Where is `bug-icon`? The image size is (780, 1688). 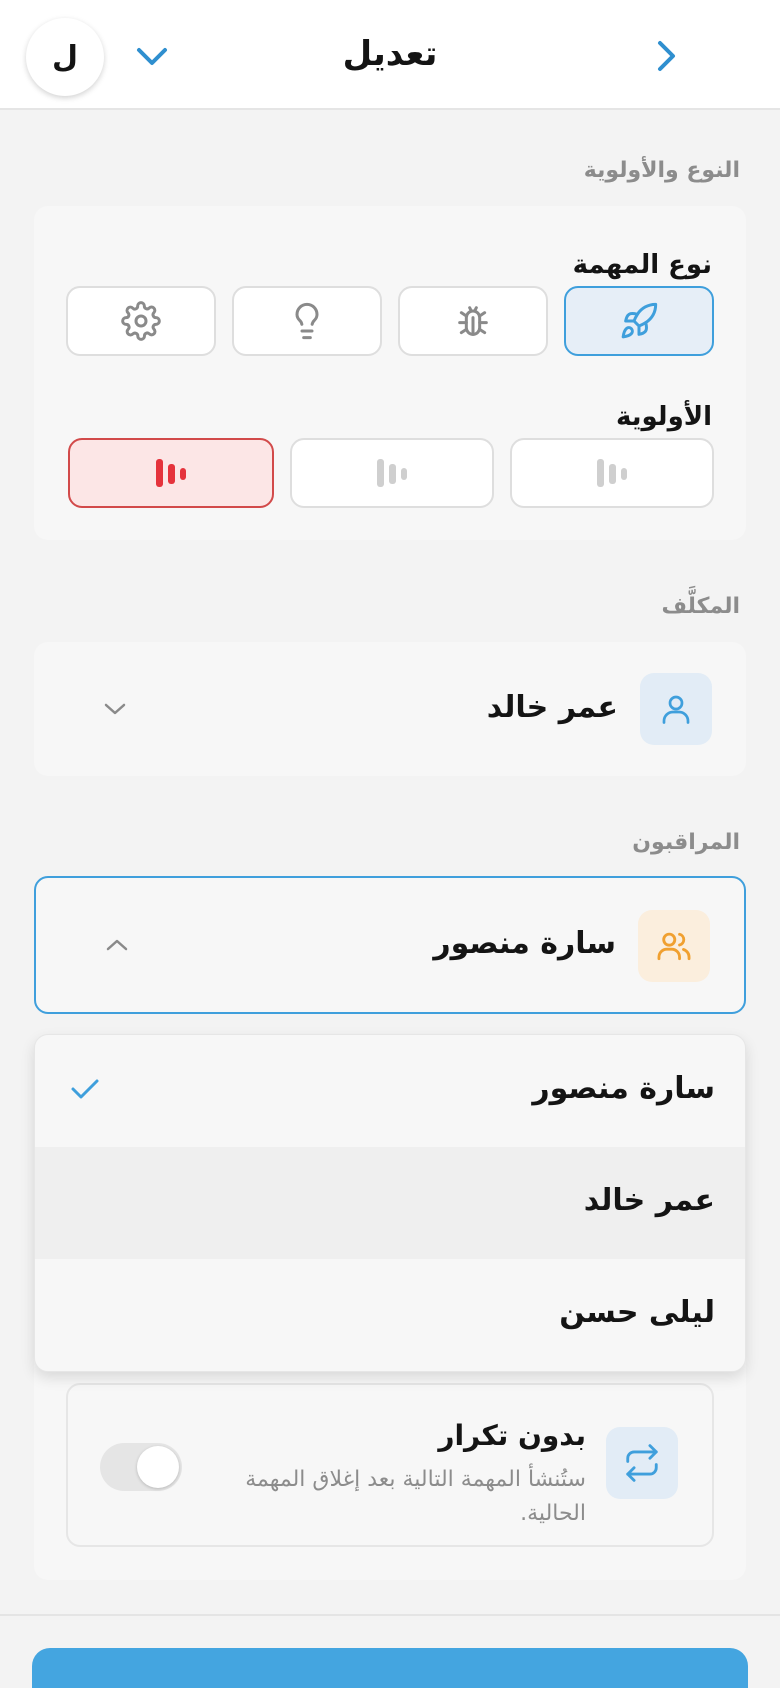
bug-icon is located at coordinates (473, 321).